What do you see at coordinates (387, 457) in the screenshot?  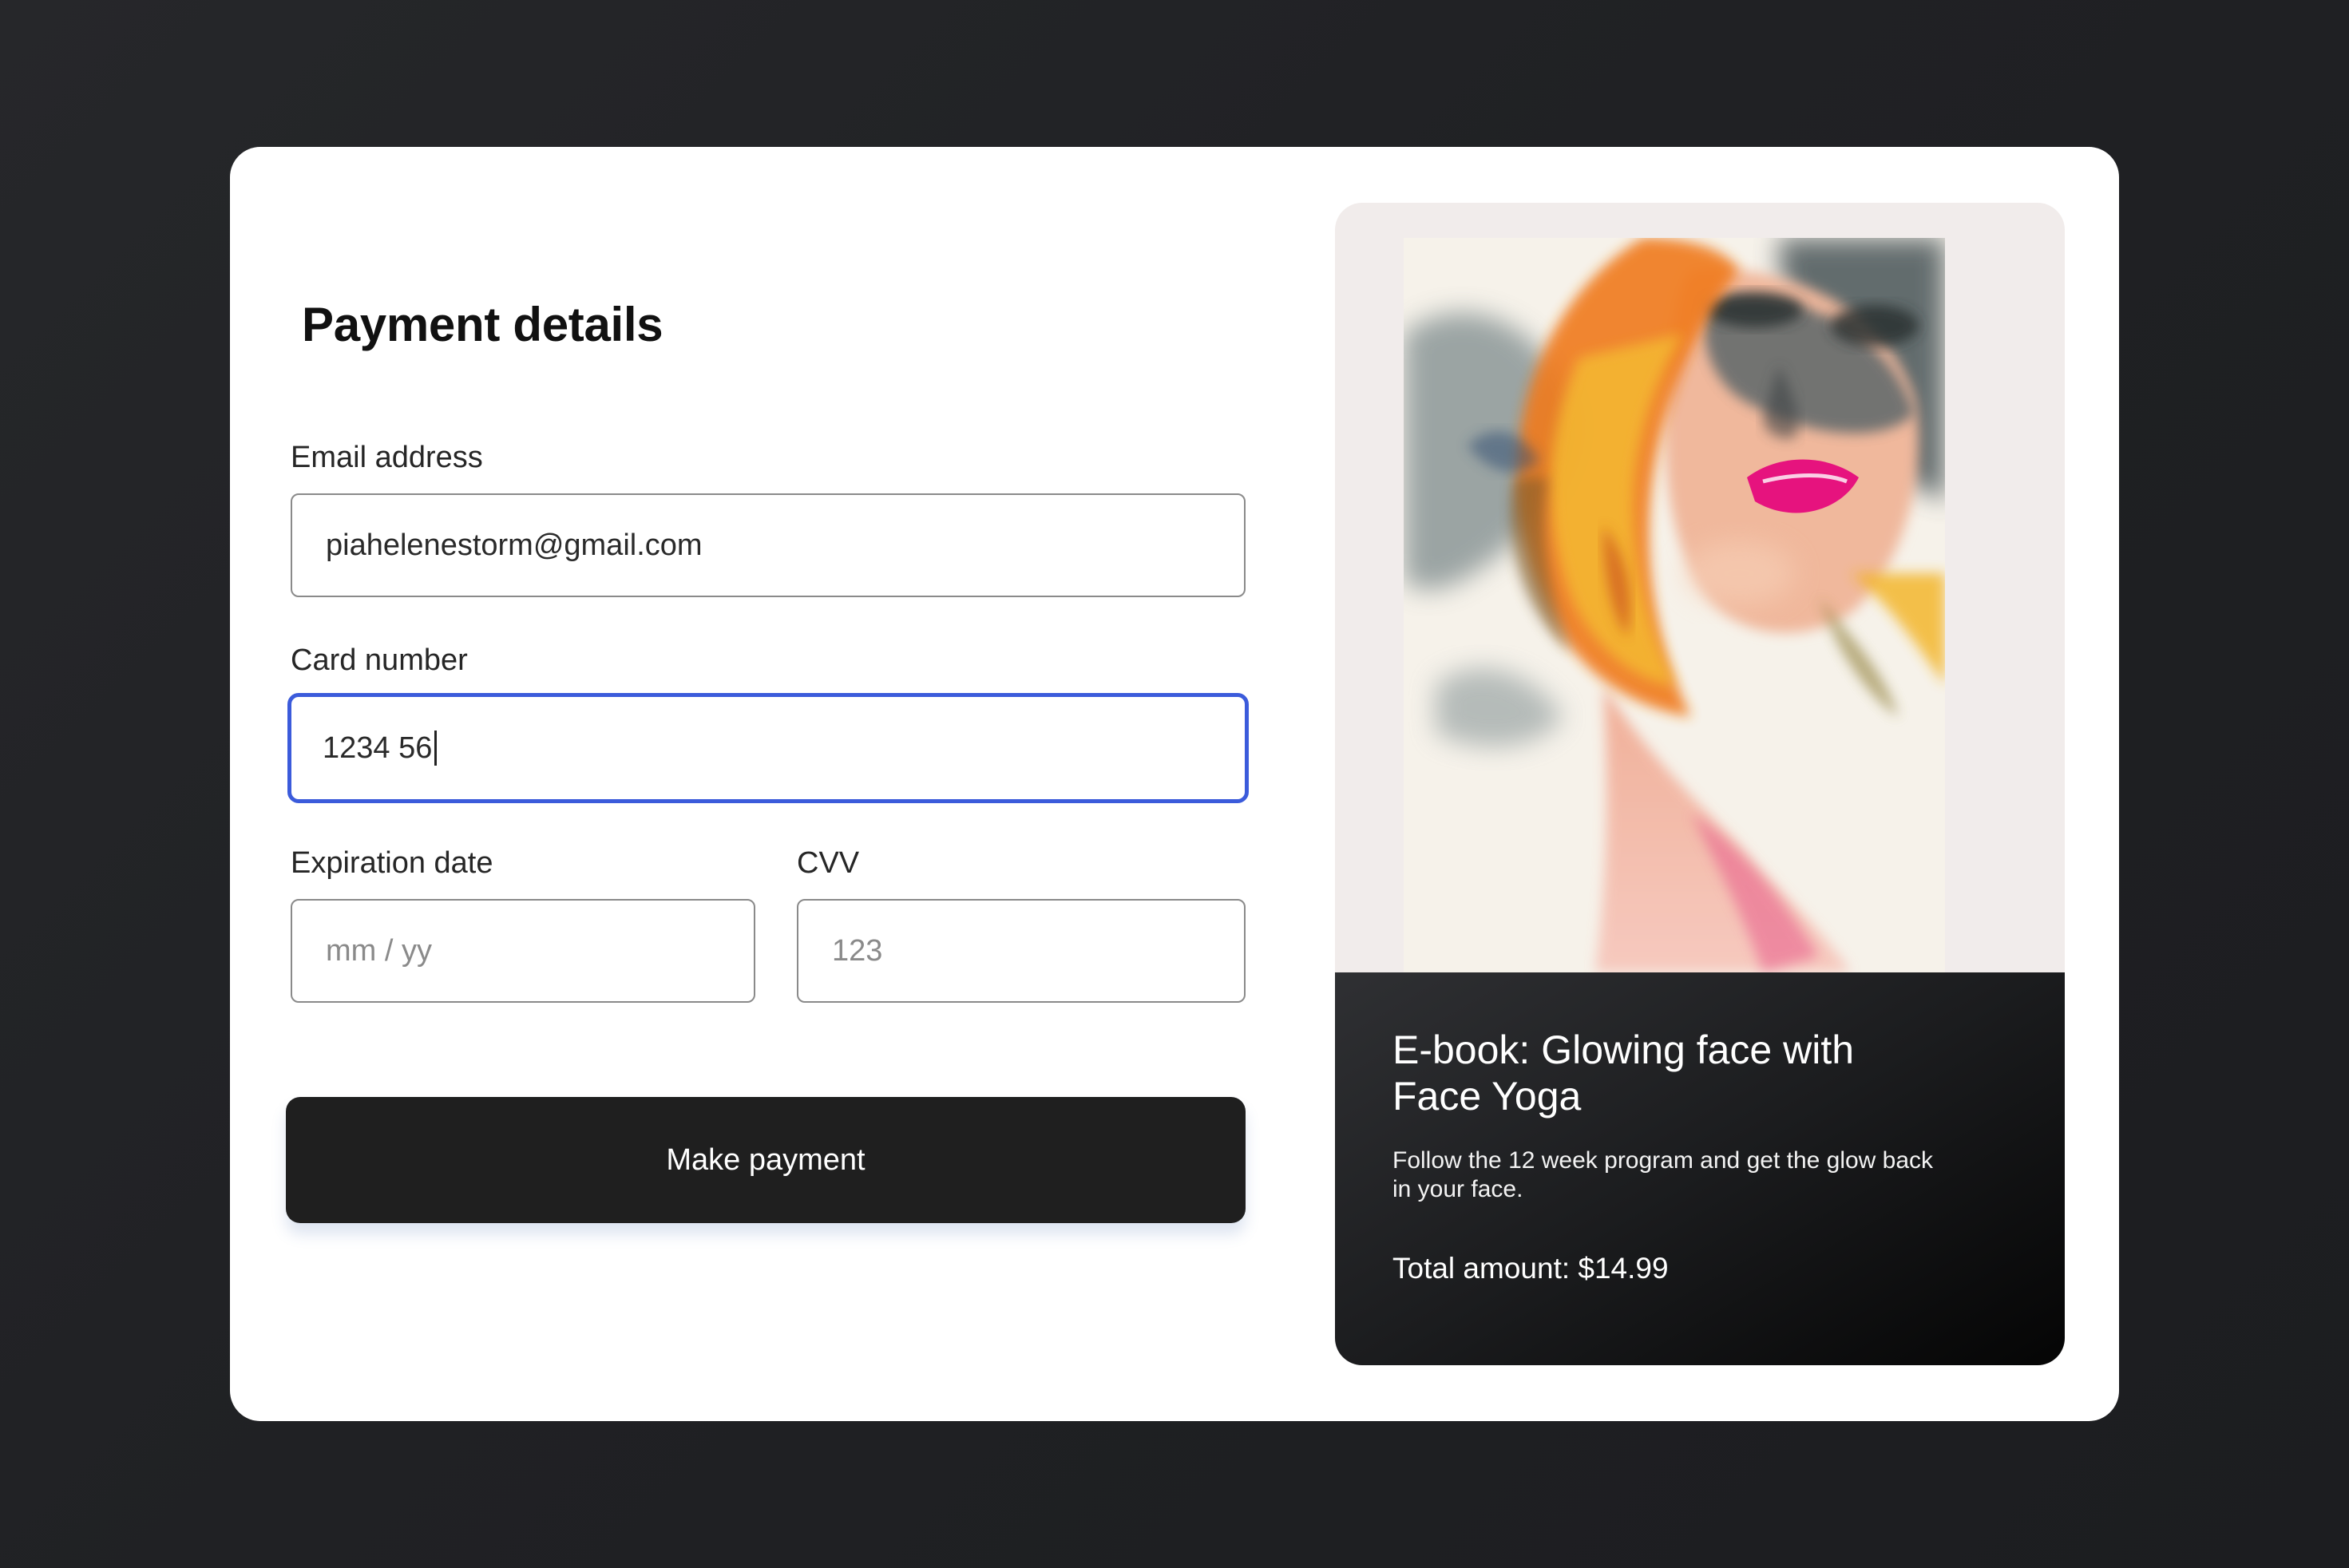 I see `email-label: Email address` at bounding box center [387, 457].